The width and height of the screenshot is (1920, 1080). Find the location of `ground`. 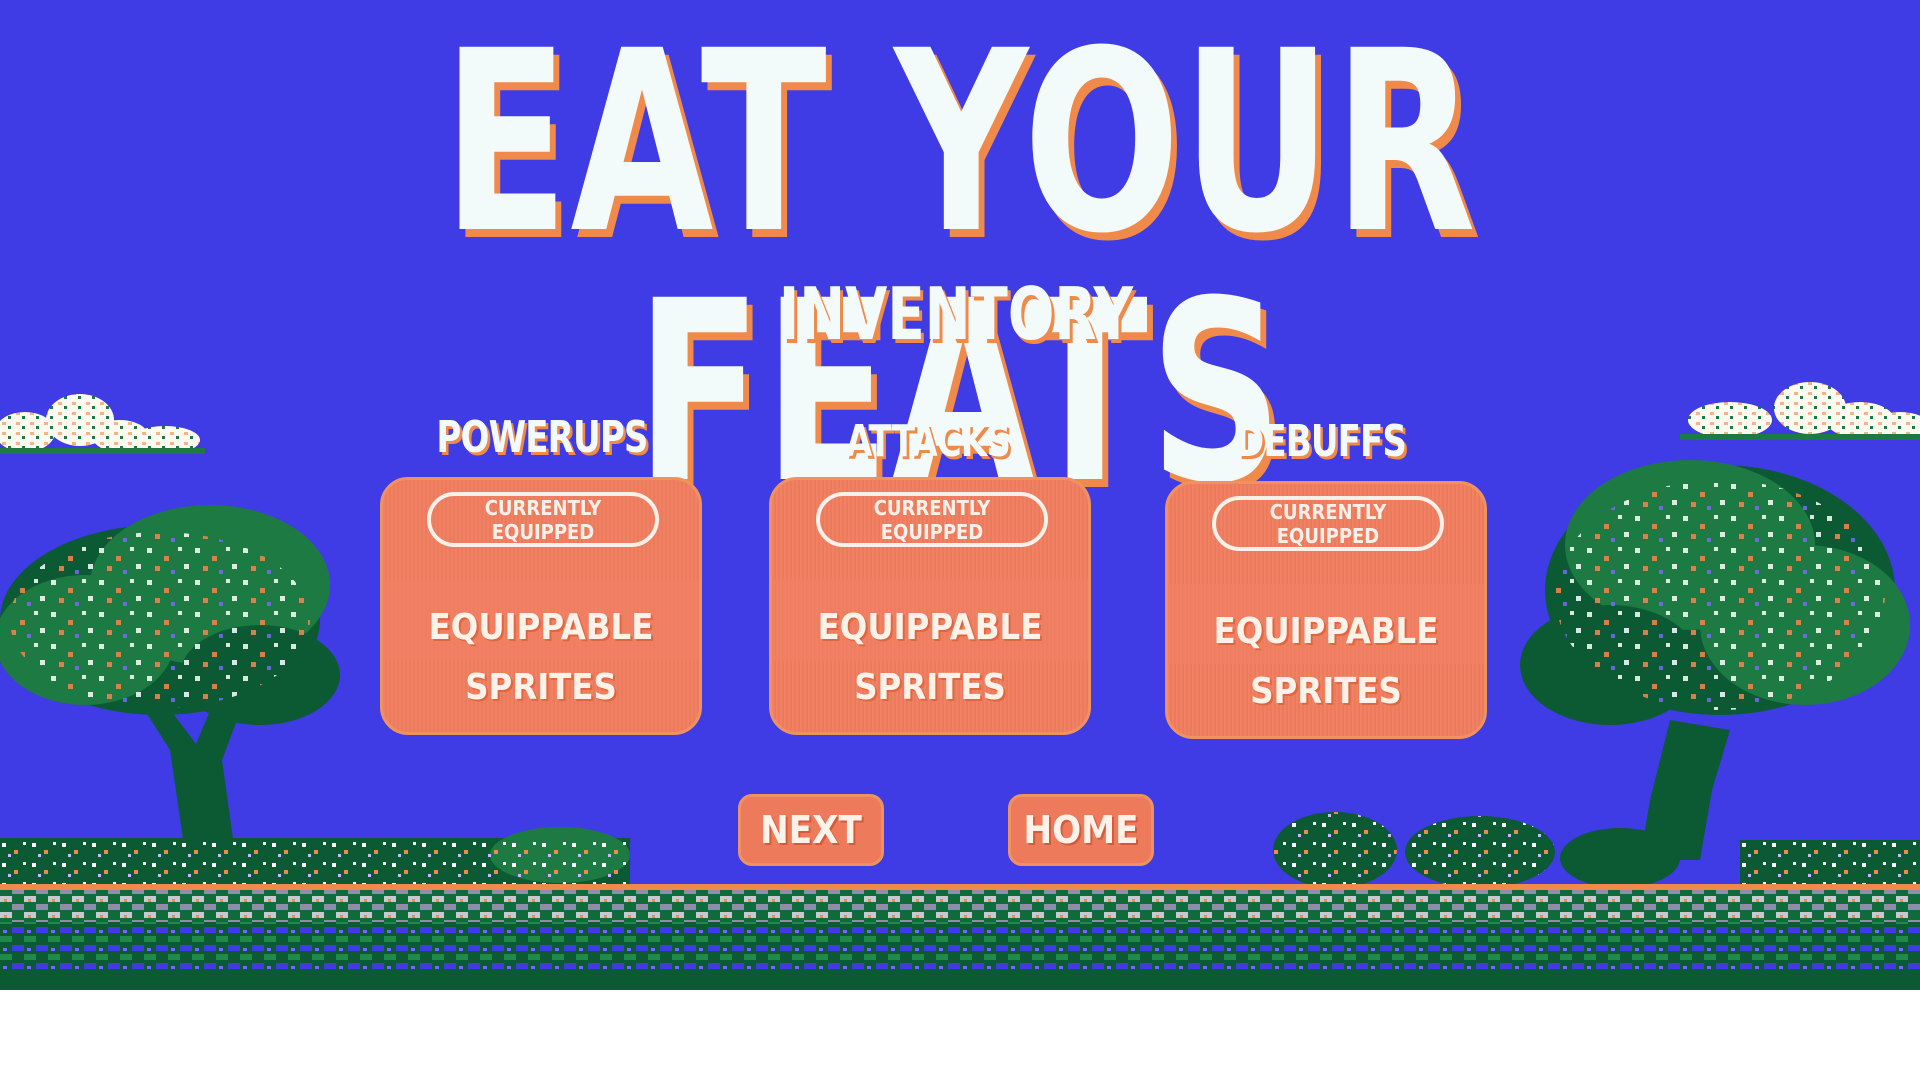

ground is located at coordinates (960, 937).